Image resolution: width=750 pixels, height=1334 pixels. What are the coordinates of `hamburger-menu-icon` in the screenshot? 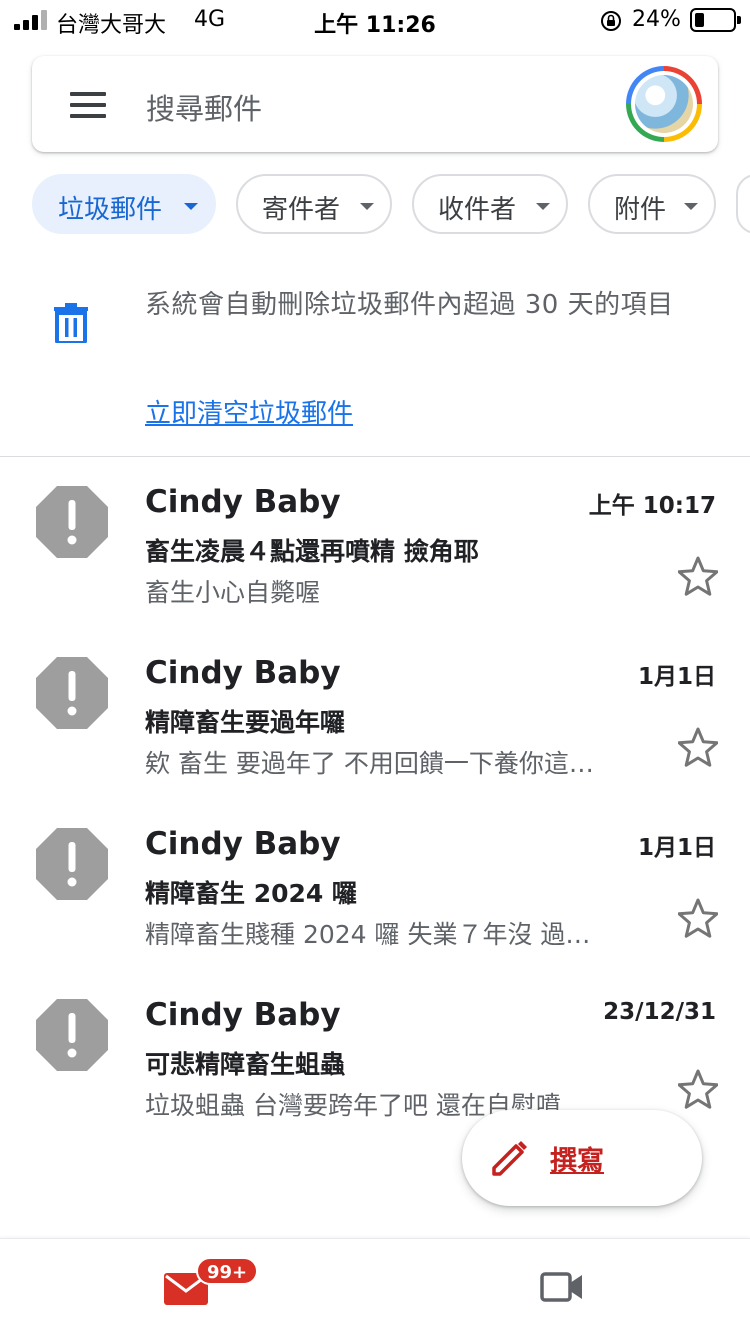 It's located at (88, 105).